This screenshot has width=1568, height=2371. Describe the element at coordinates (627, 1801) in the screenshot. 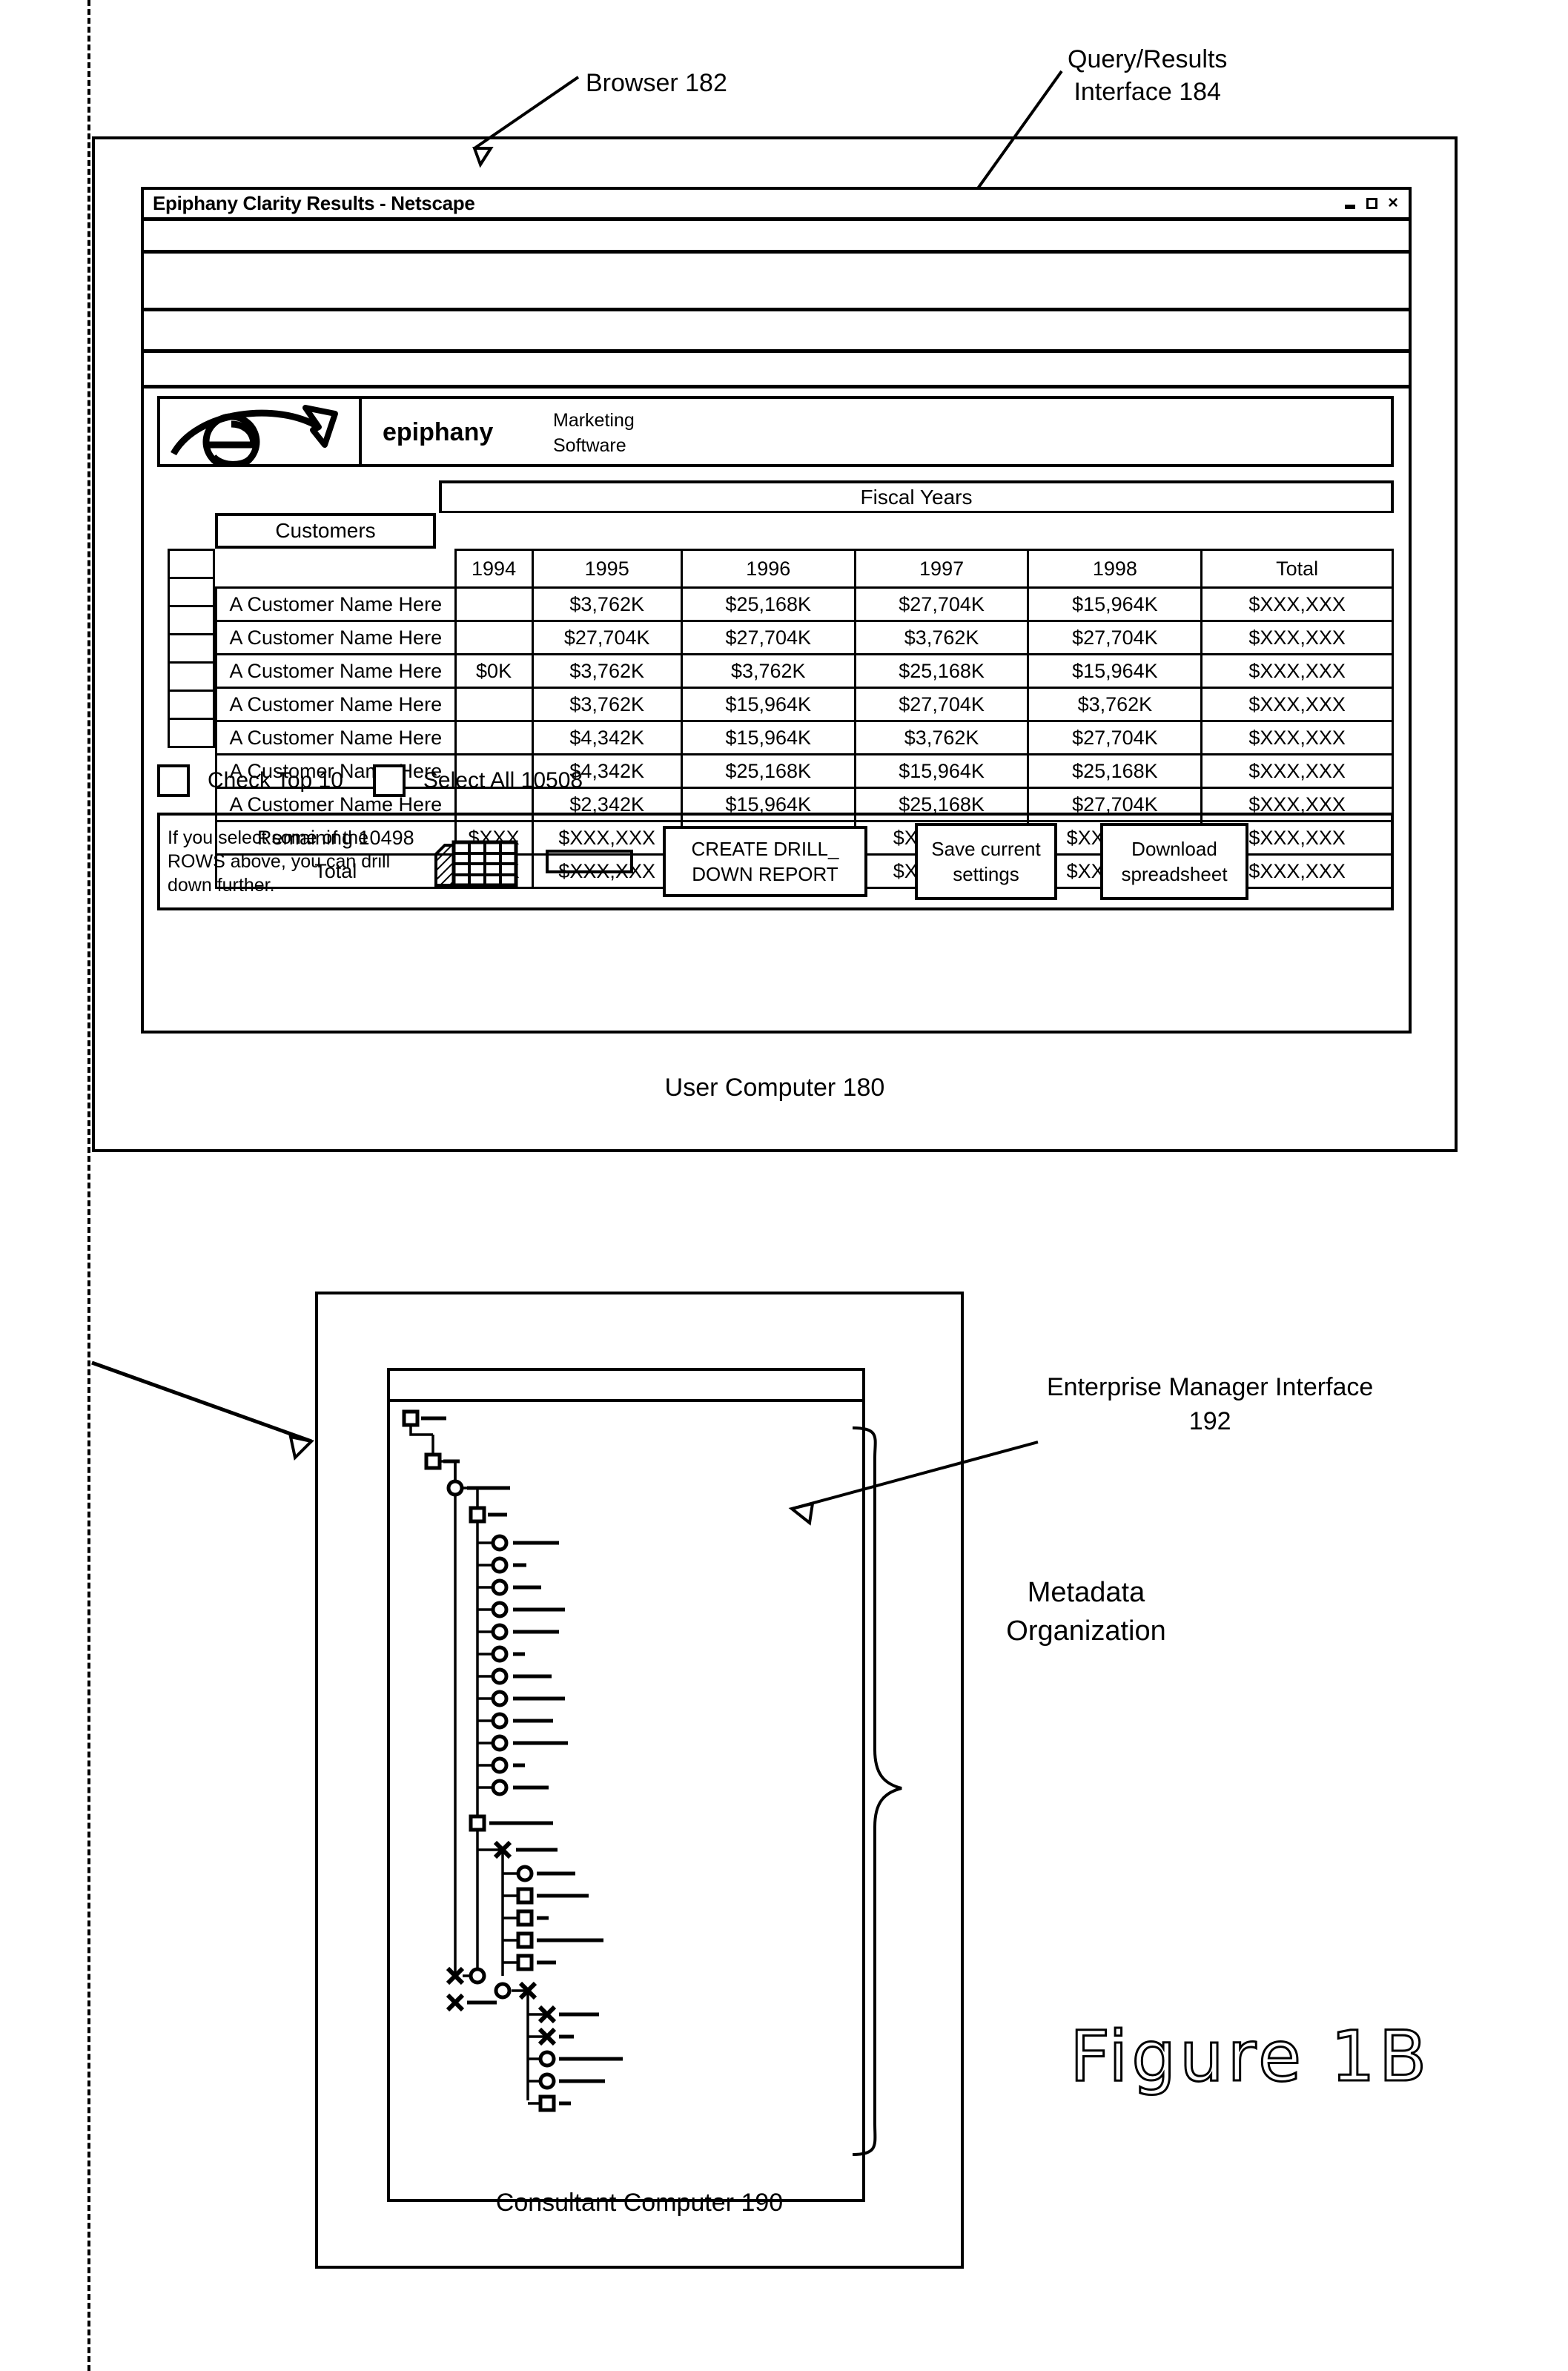

I see `metadata-tree` at that location.